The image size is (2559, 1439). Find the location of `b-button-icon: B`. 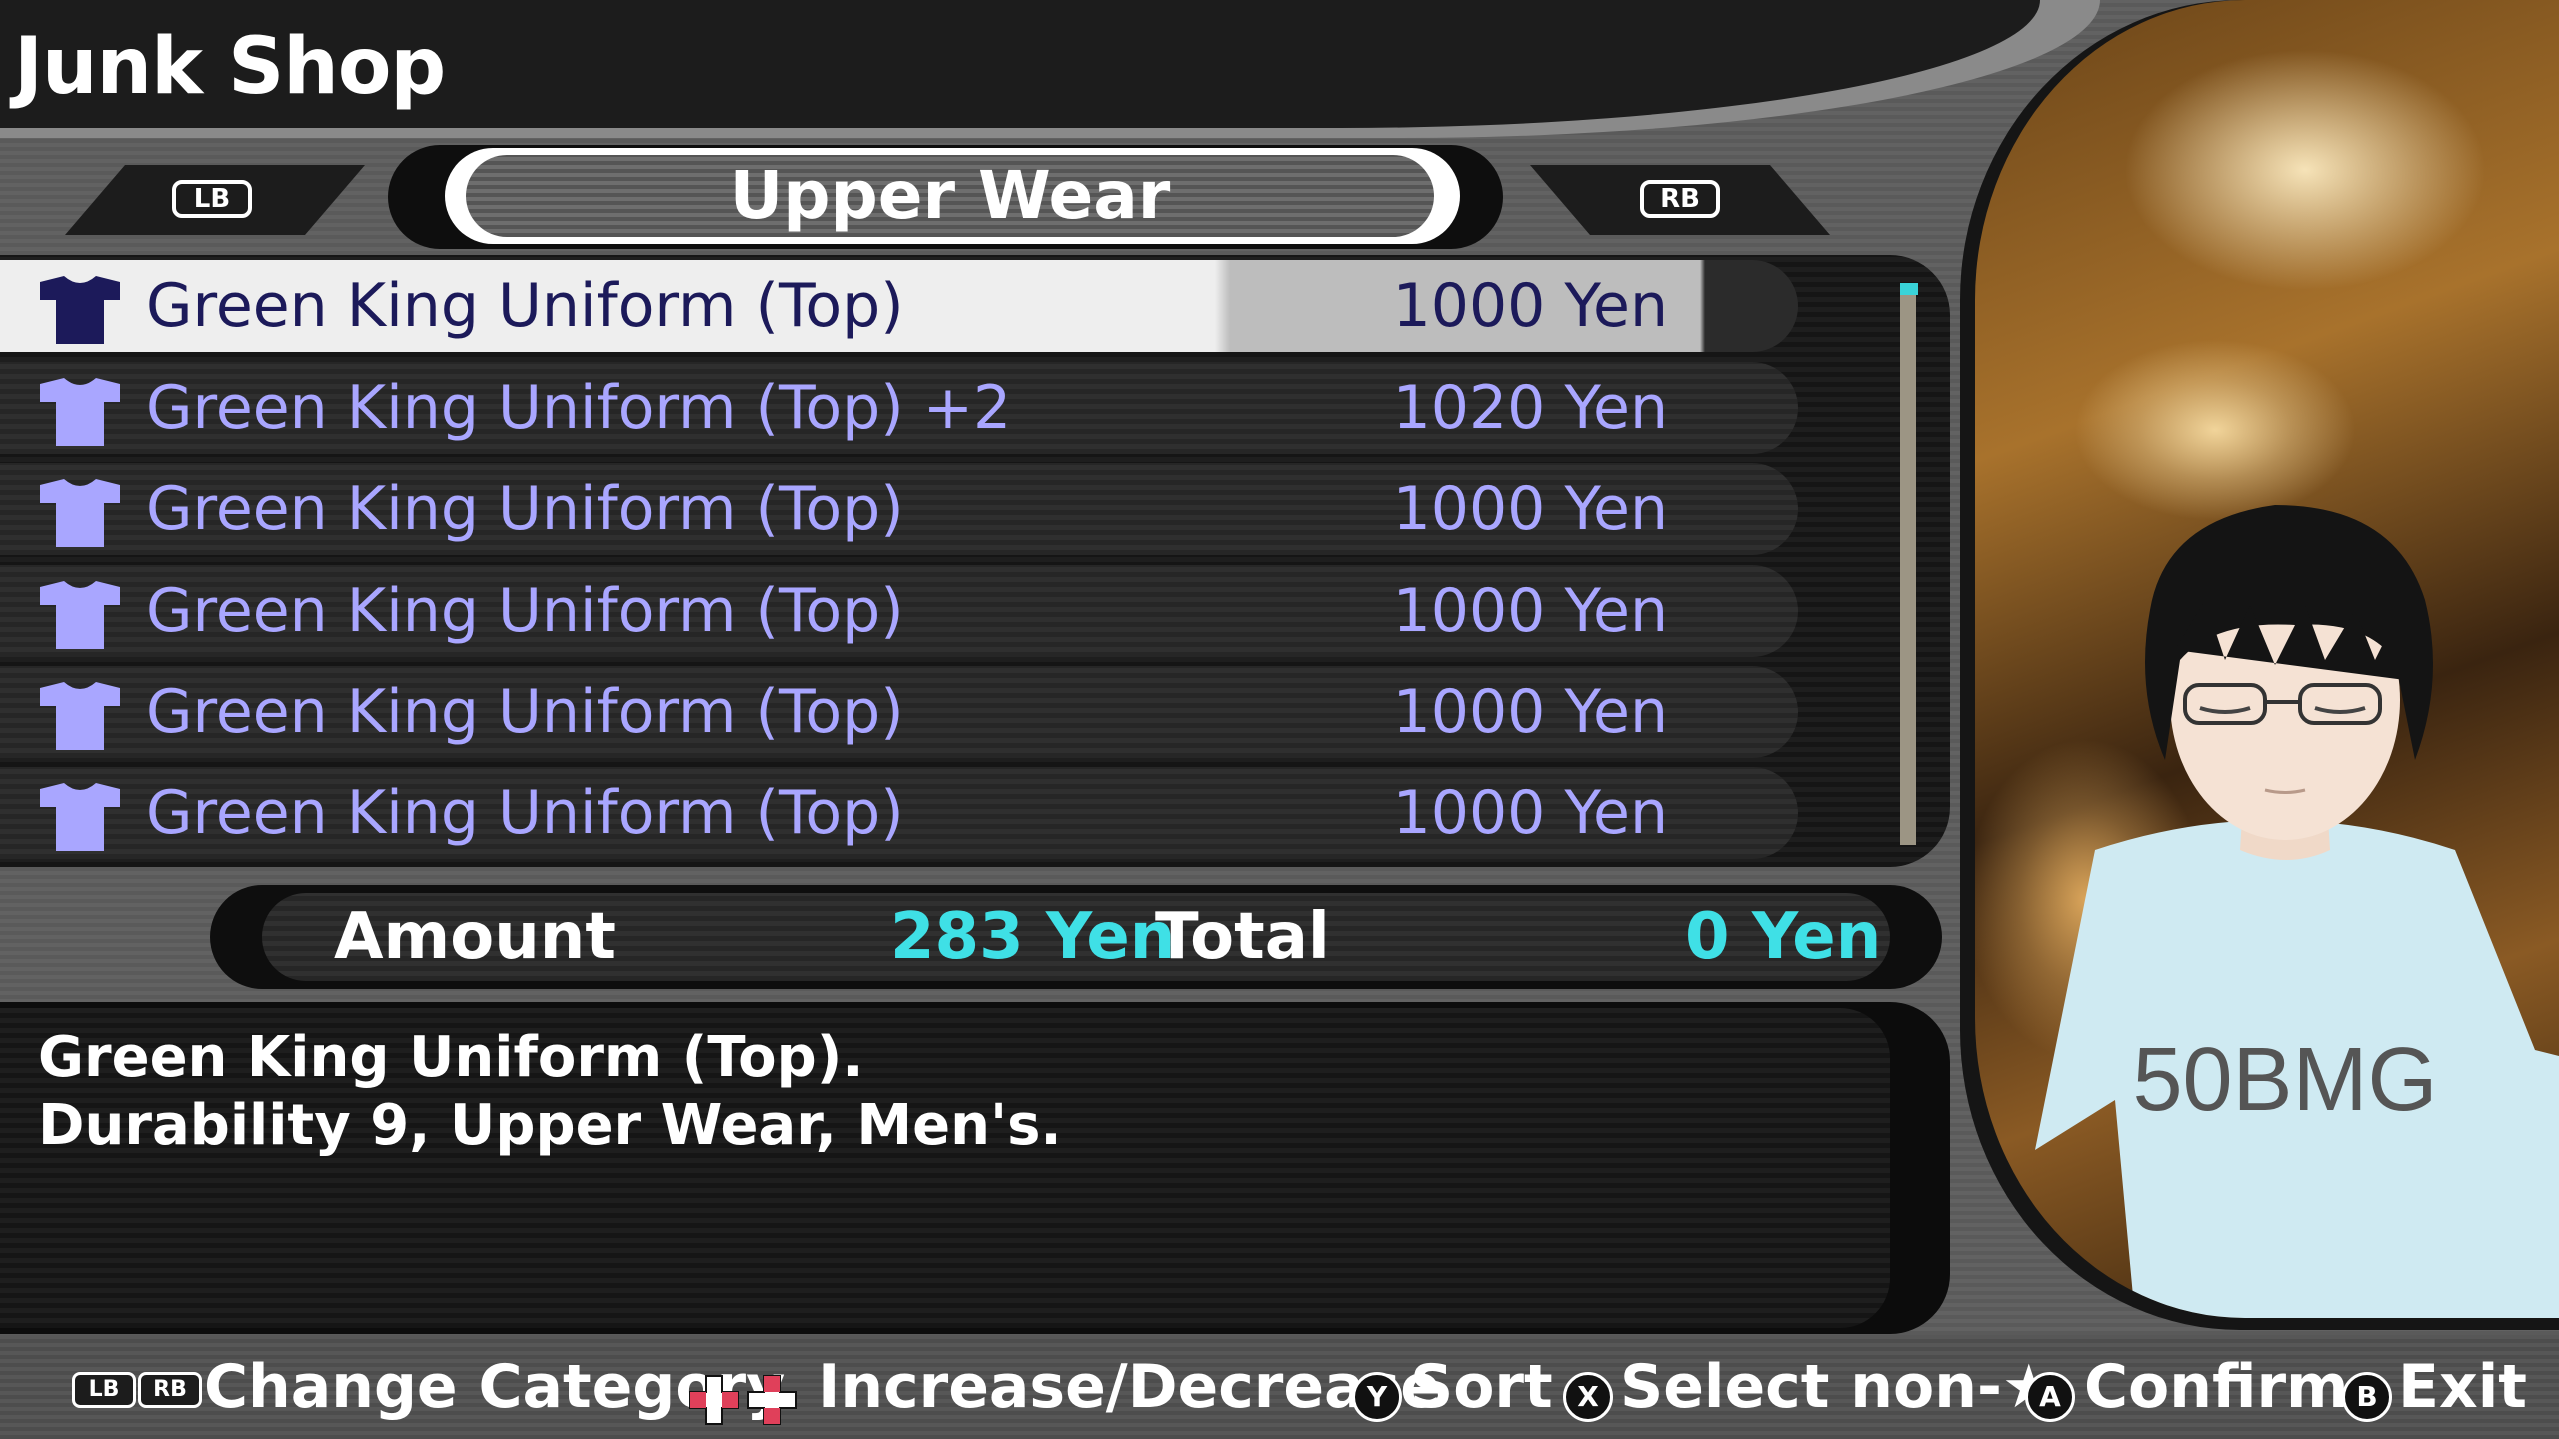

b-button-icon: B is located at coordinates (2367, 1397).